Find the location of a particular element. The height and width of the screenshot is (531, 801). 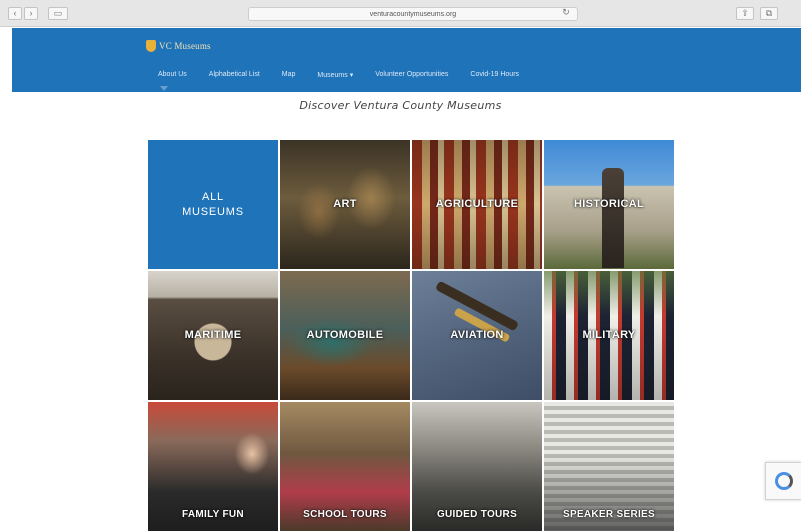

tile-label: HISTORICAL is located at coordinates (609, 204).